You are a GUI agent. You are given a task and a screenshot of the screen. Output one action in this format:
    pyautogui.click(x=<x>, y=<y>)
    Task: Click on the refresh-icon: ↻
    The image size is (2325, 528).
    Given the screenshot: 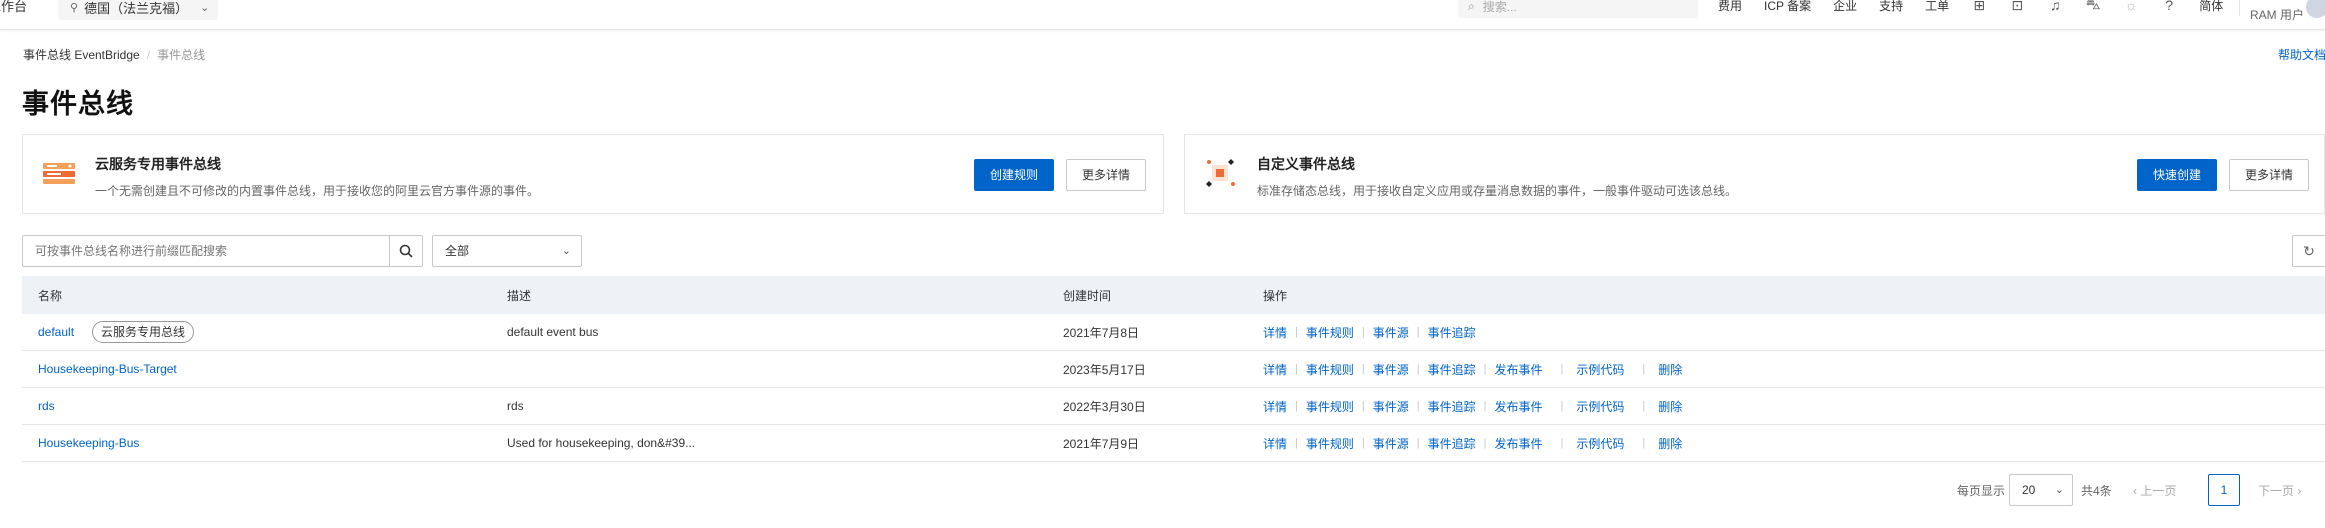 What is the action you would take?
    pyautogui.click(x=2309, y=250)
    